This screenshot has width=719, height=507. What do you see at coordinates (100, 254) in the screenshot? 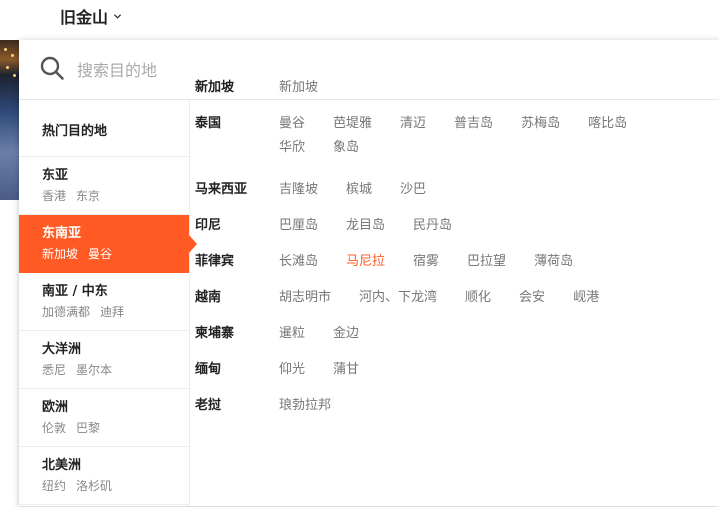
I see `region-city: 曼谷` at bounding box center [100, 254].